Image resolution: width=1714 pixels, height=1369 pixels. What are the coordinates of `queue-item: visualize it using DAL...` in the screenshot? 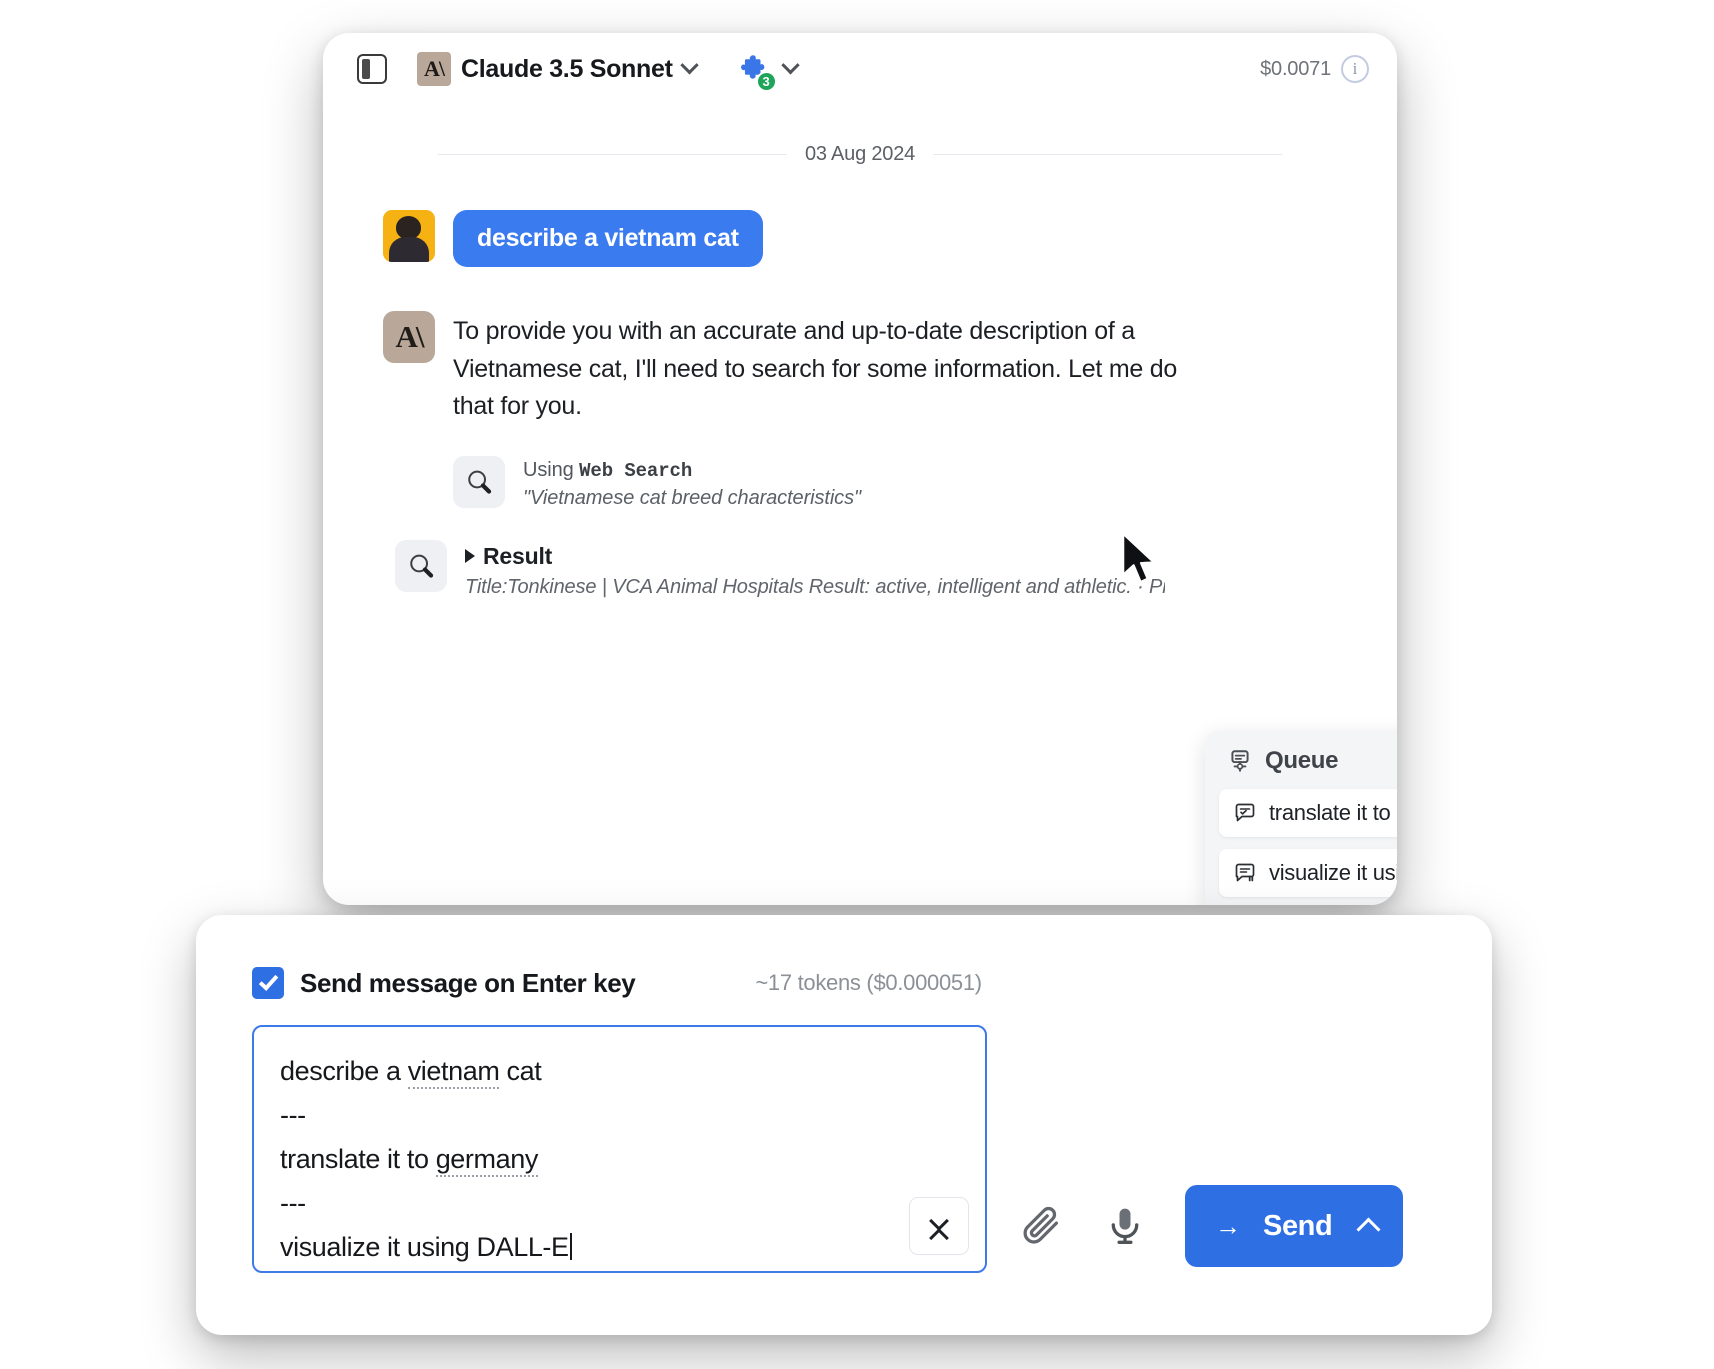 It's located at (1308, 873).